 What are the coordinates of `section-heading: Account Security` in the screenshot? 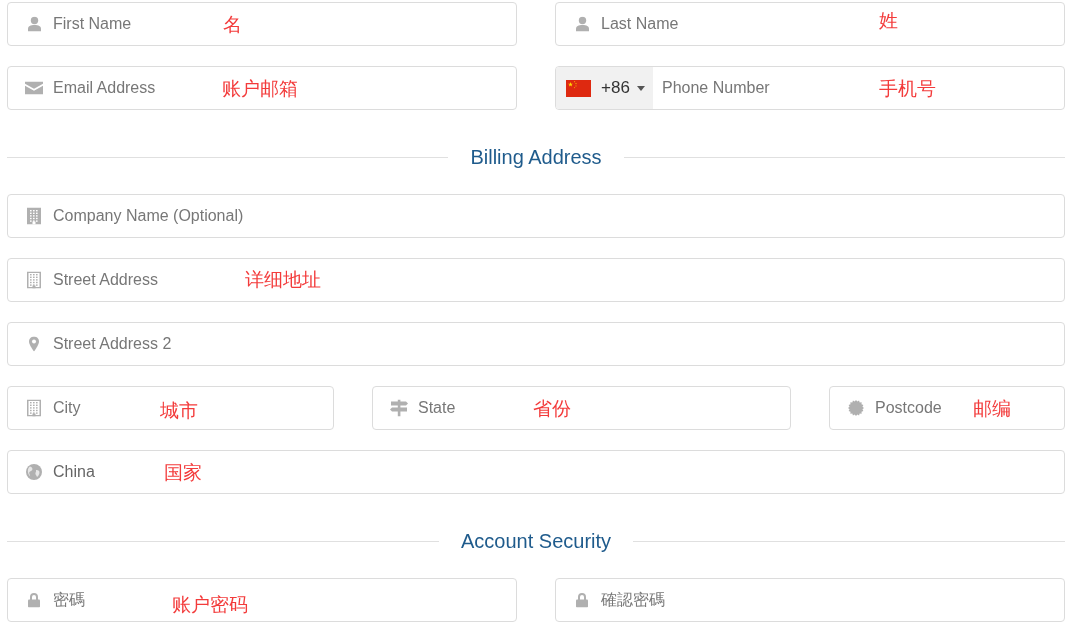 It's located at (536, 541).